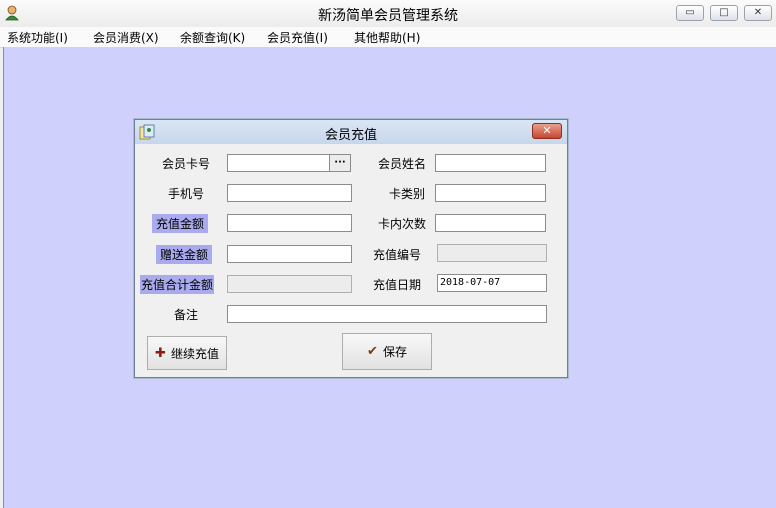 The height and width of the screenshot is (508, 776). What do you see at coordinates (126, 37) in the screenshot?
I see `menu-member-consumption: 会员消费(X)` at bounding box center [126, 37].